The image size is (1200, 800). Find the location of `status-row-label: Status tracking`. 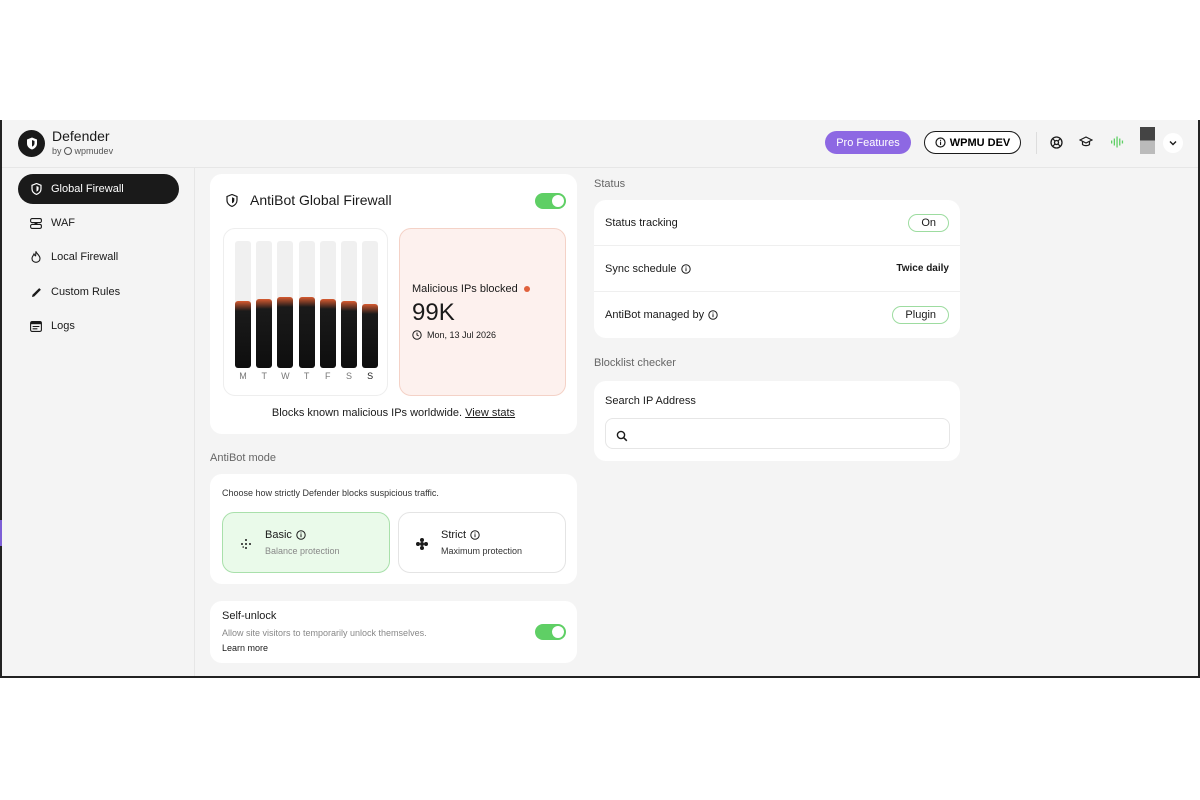

status-row-label: Status tracking is located at coordinates (641, 222).